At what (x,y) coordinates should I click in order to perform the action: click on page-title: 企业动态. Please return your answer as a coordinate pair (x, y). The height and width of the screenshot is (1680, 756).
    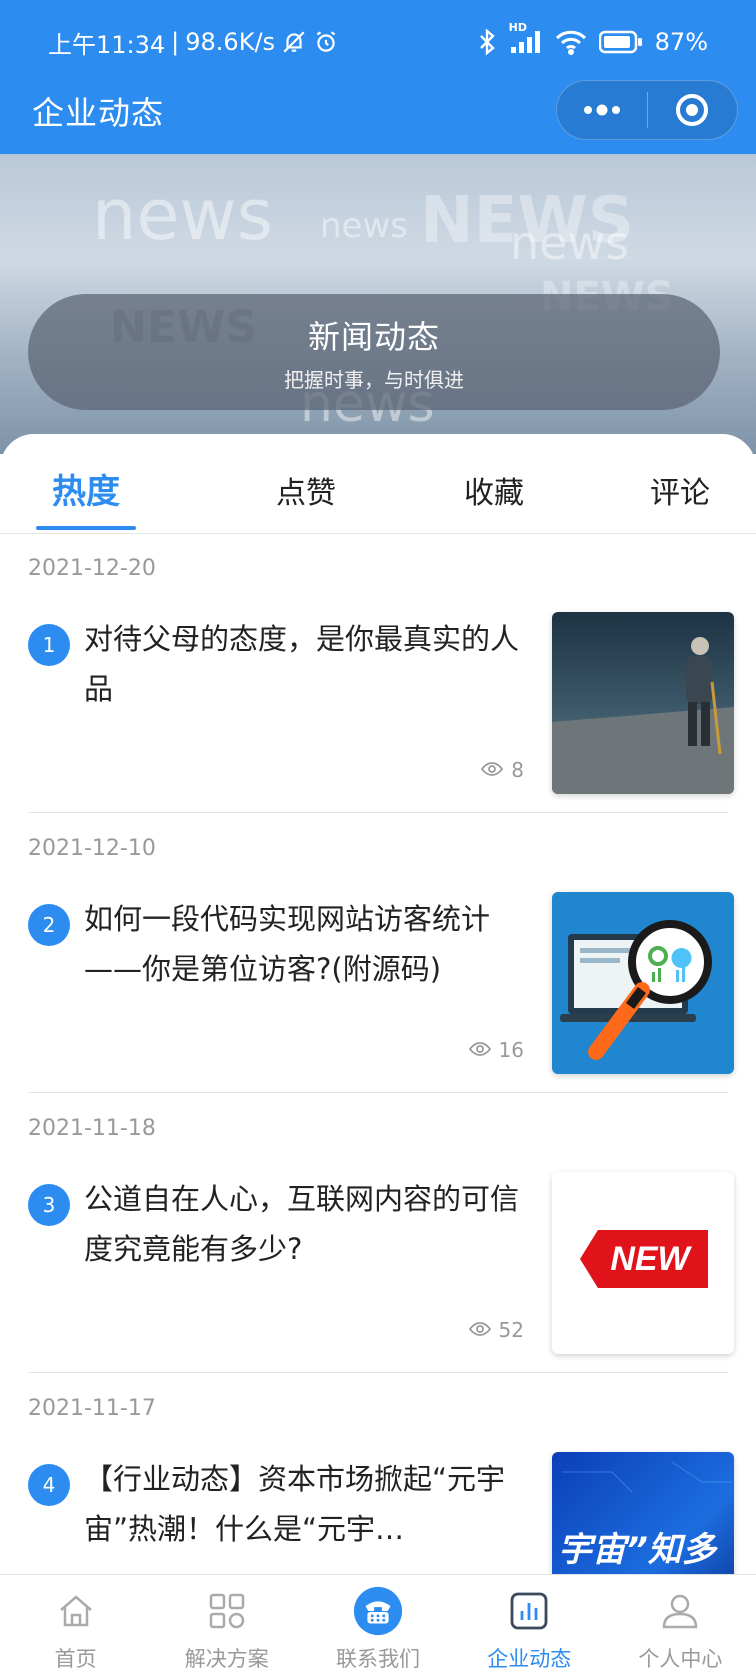
    Looking at the image, I should click on (98, 113).